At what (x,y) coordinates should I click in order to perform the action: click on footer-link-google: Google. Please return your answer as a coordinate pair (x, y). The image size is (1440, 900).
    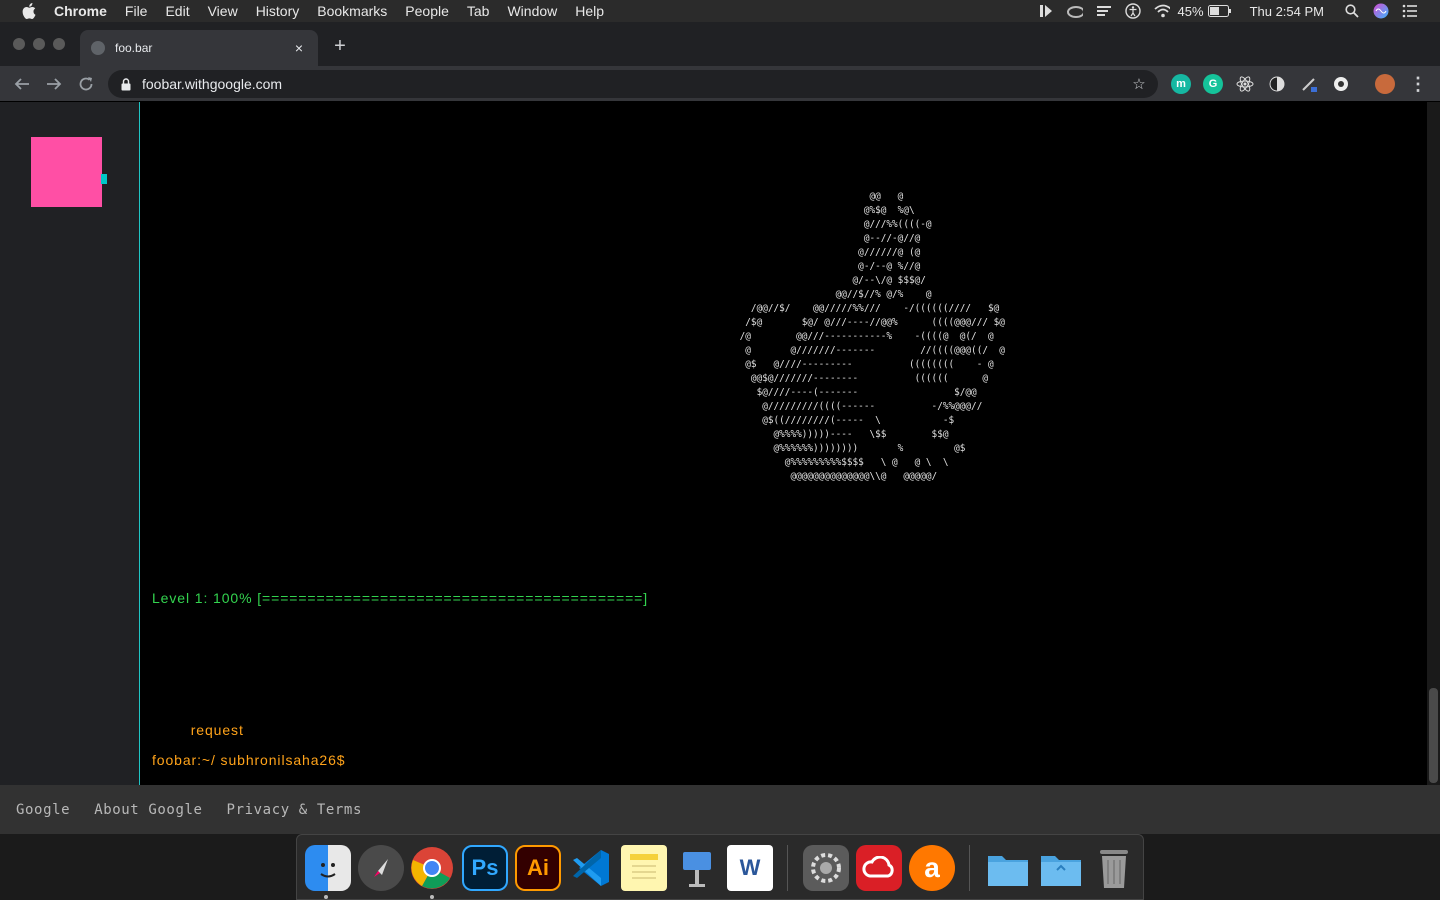
    Looking at the image, I should click on (43, 810).